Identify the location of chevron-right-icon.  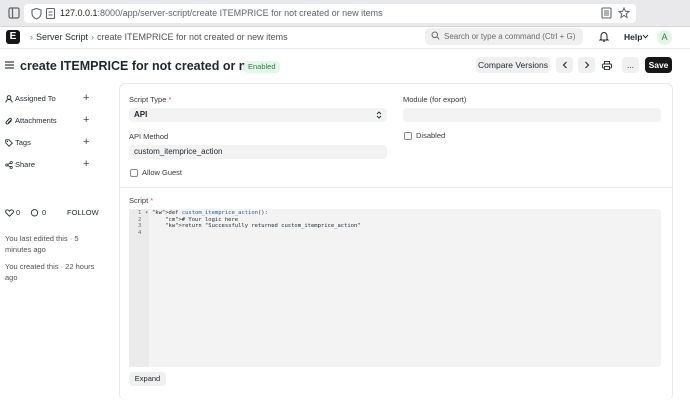
(586, 65).